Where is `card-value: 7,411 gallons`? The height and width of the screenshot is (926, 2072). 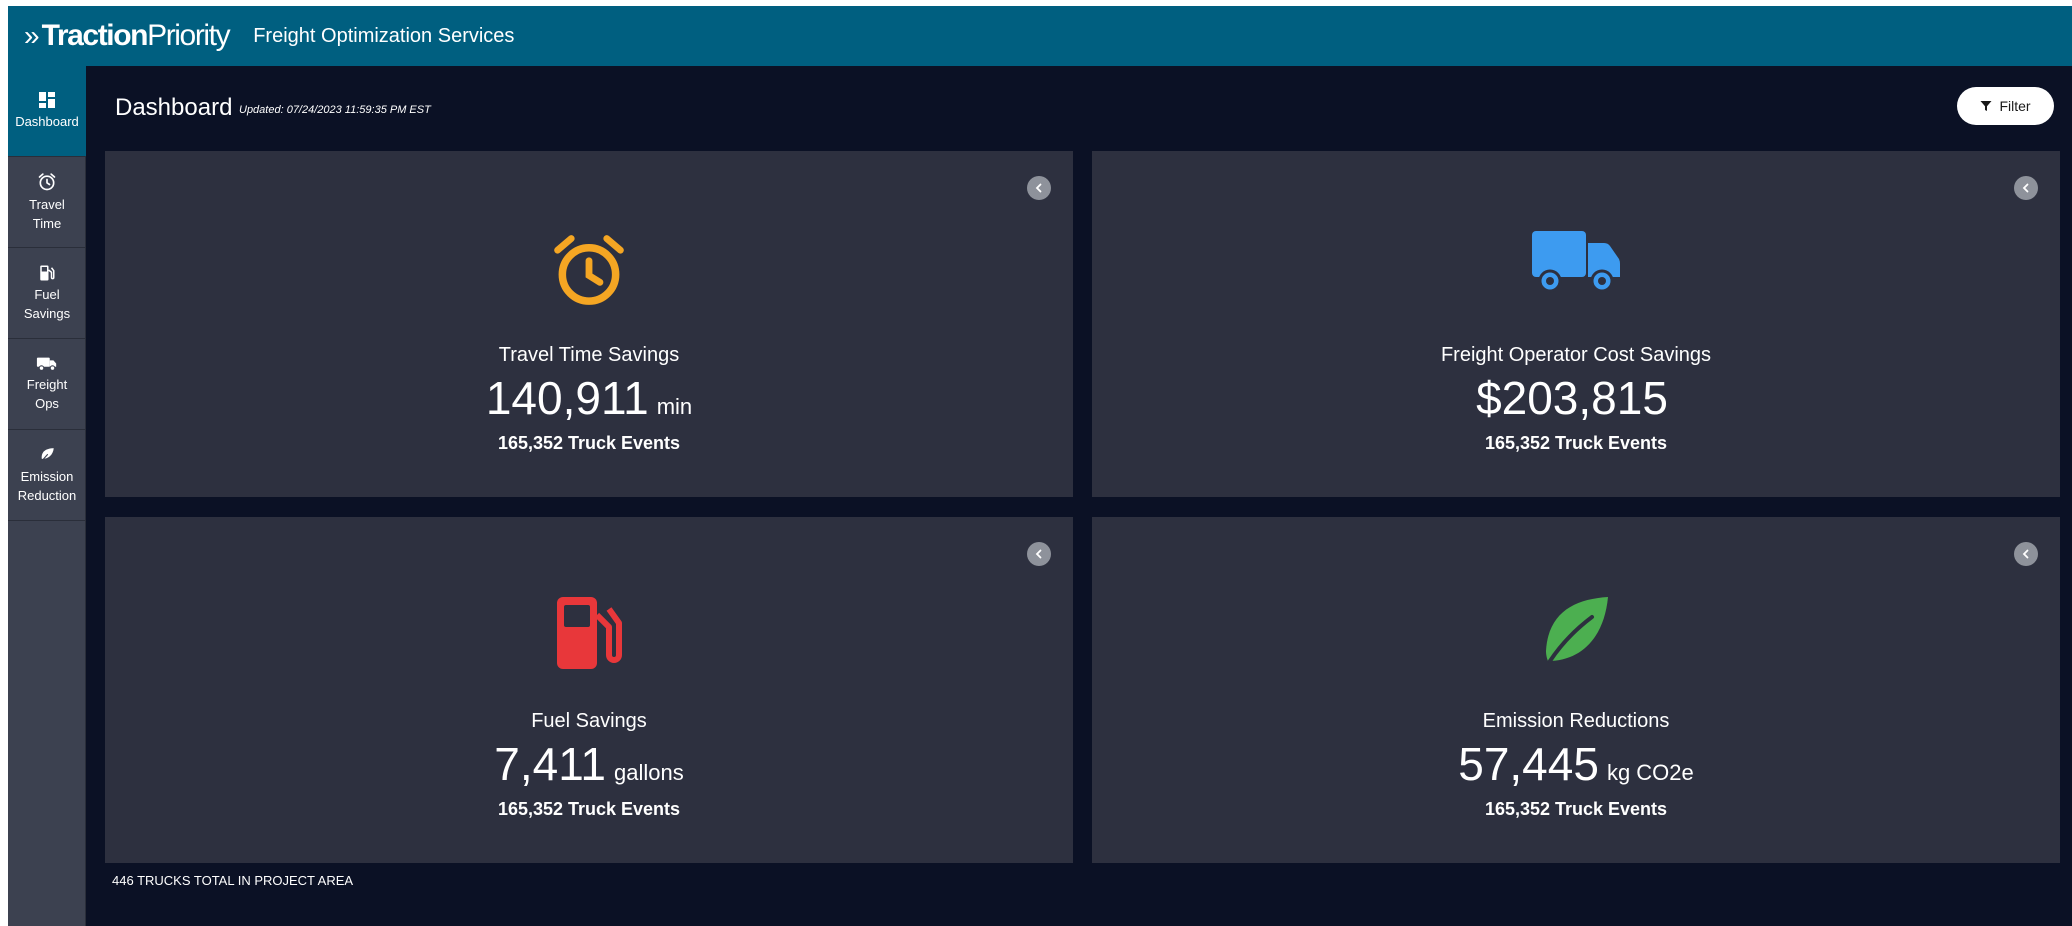 card-value: 7,411 gallons is located at coordinates (589, 764).